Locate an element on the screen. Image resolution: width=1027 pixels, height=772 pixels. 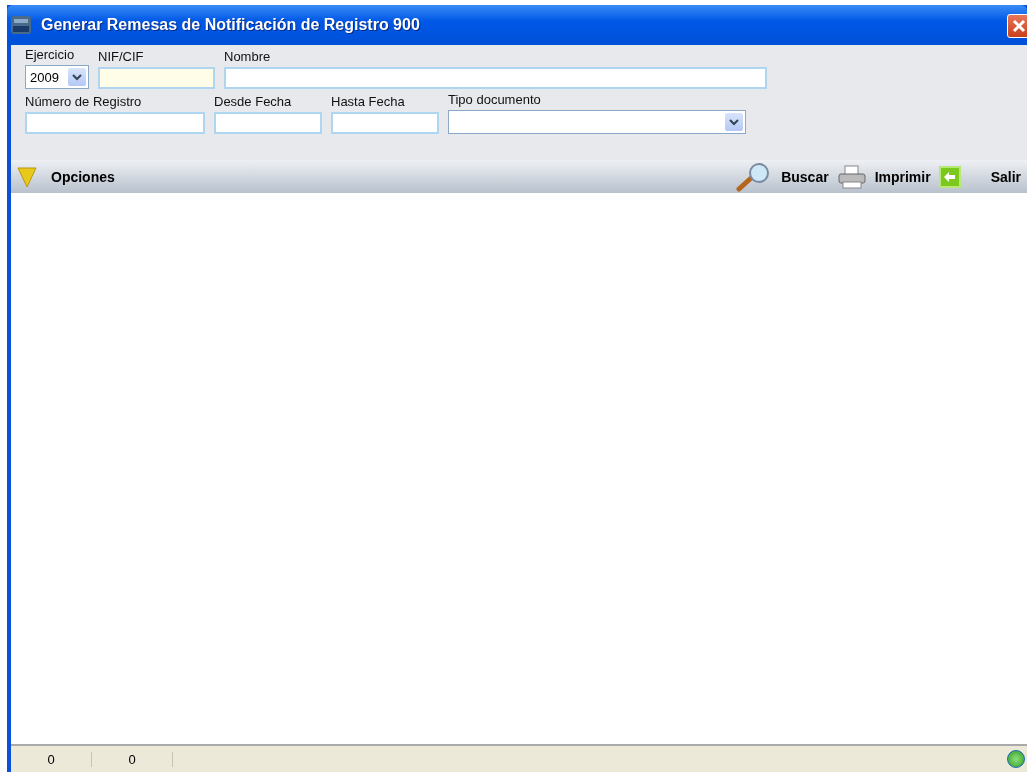
dropdown is located at coordinates (597, 122).